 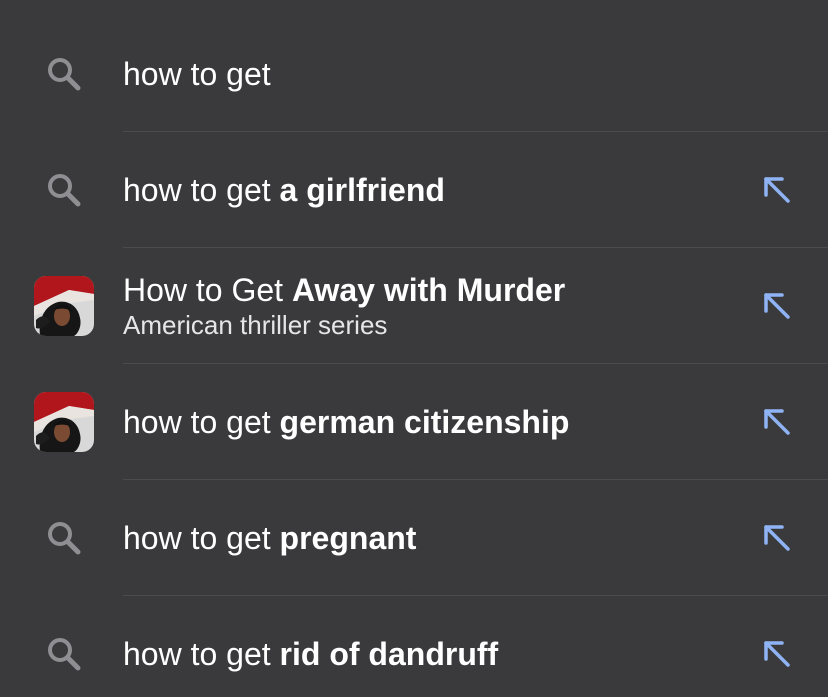 I want to click on suggestion-title: how to get a girlfriend, so click(x=425, y=190).